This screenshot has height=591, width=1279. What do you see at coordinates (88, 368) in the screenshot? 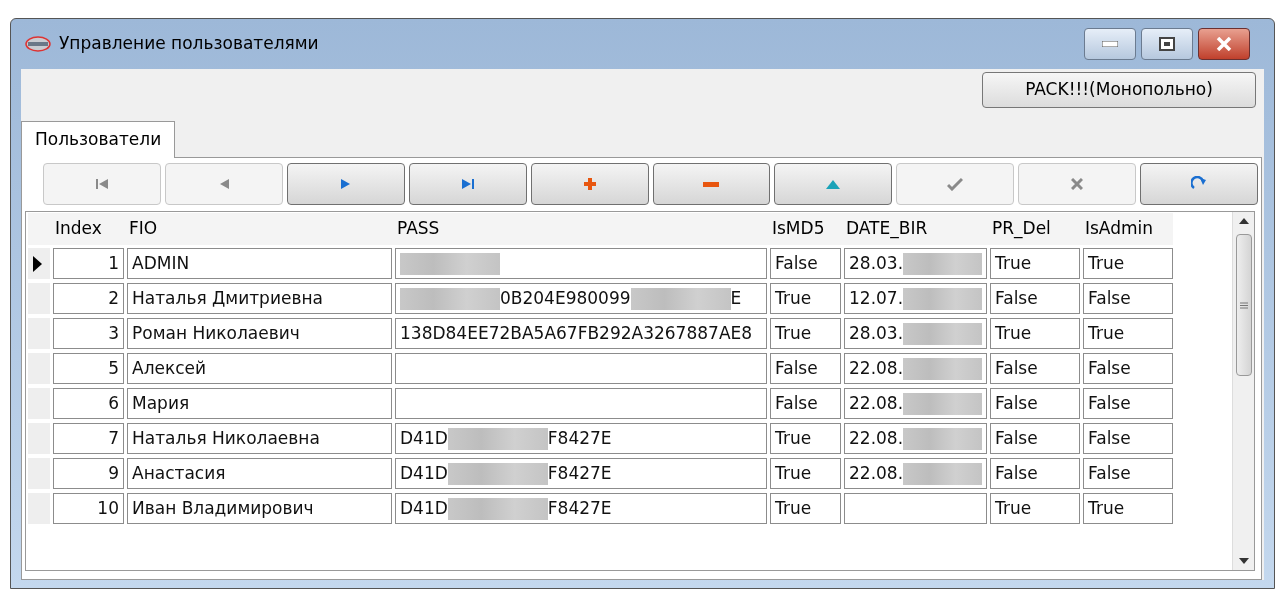
I see `table-cell: 5` at bounding box center [88, 368].